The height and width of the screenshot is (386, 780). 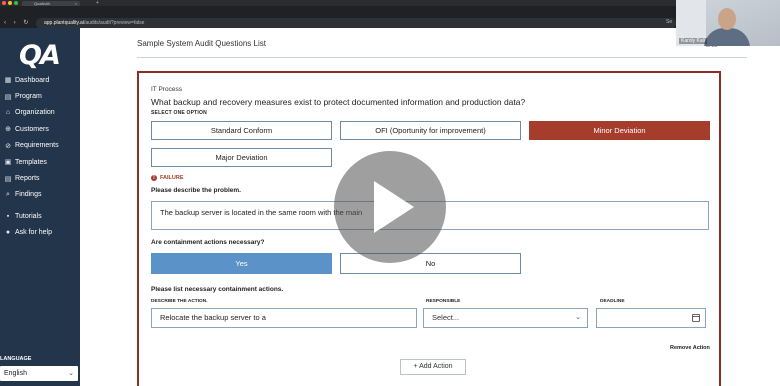 What do you see at coordinates (32, 80) in the screenshot?
I see `sidebar-item-label: Dashboard` at bounding box center [32, 80].